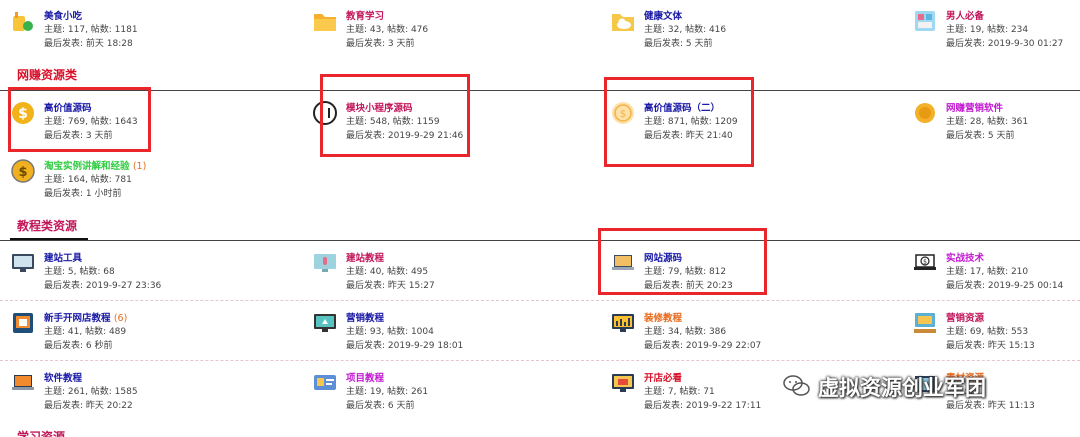  Describe the element at coordinates (91, 30) in the screenshot. I see `forum-stats: 主题: 117, 帖数: 1181` at that location.